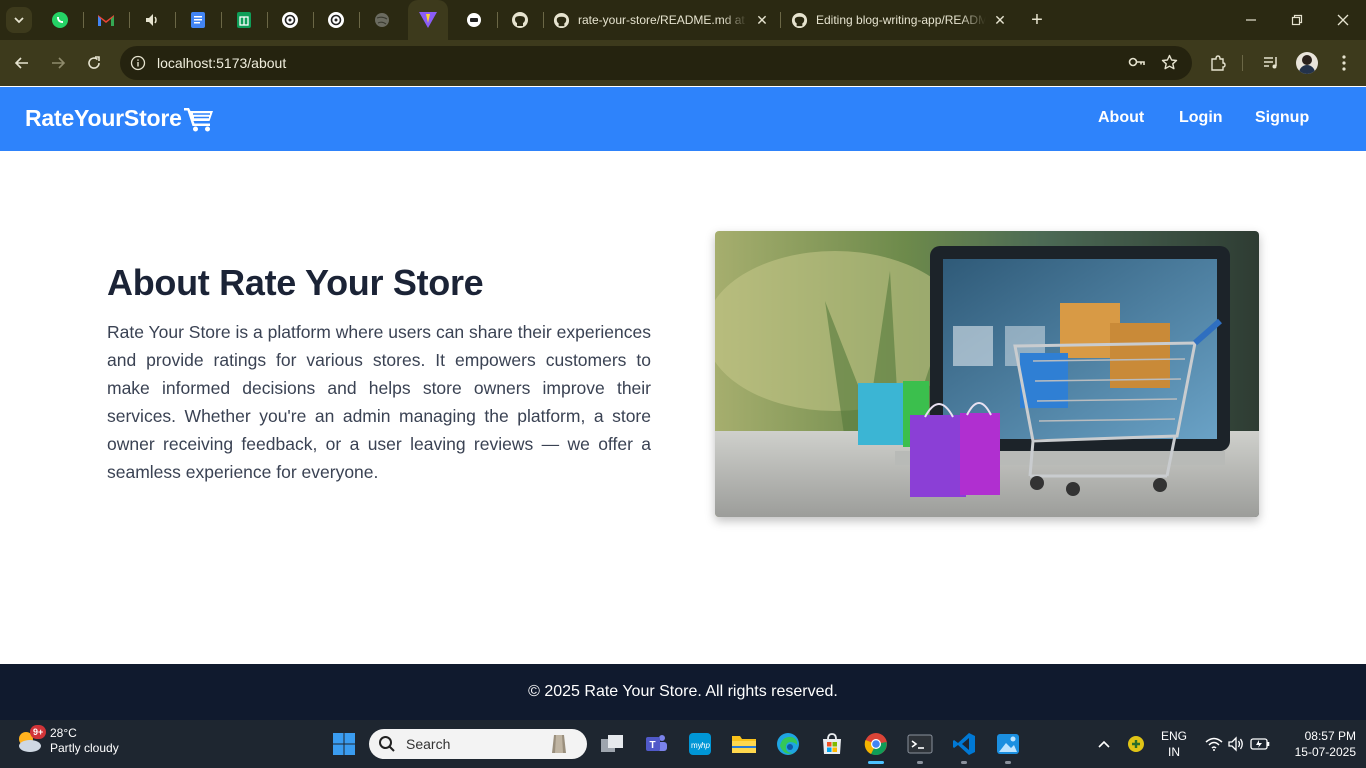 The width and height of the screenshot is (1366, 768). I want to click on menu-button, so click(1344, 63).